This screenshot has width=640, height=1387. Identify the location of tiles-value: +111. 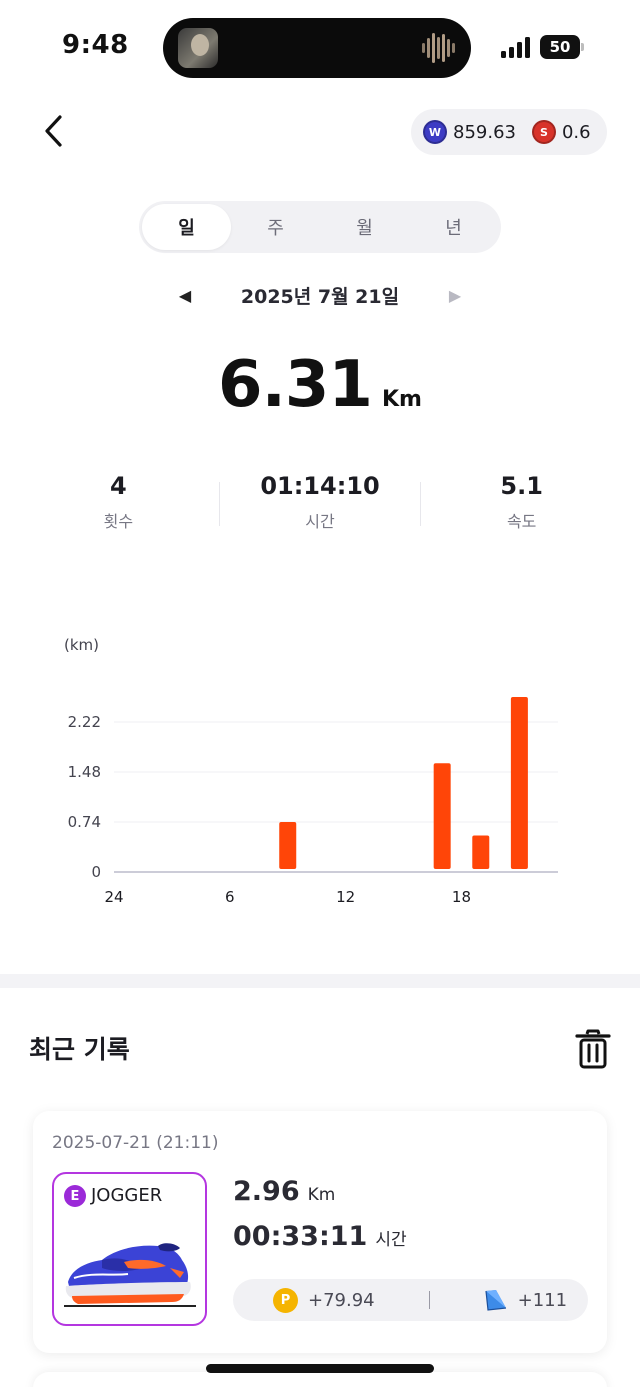
(542, 1300).